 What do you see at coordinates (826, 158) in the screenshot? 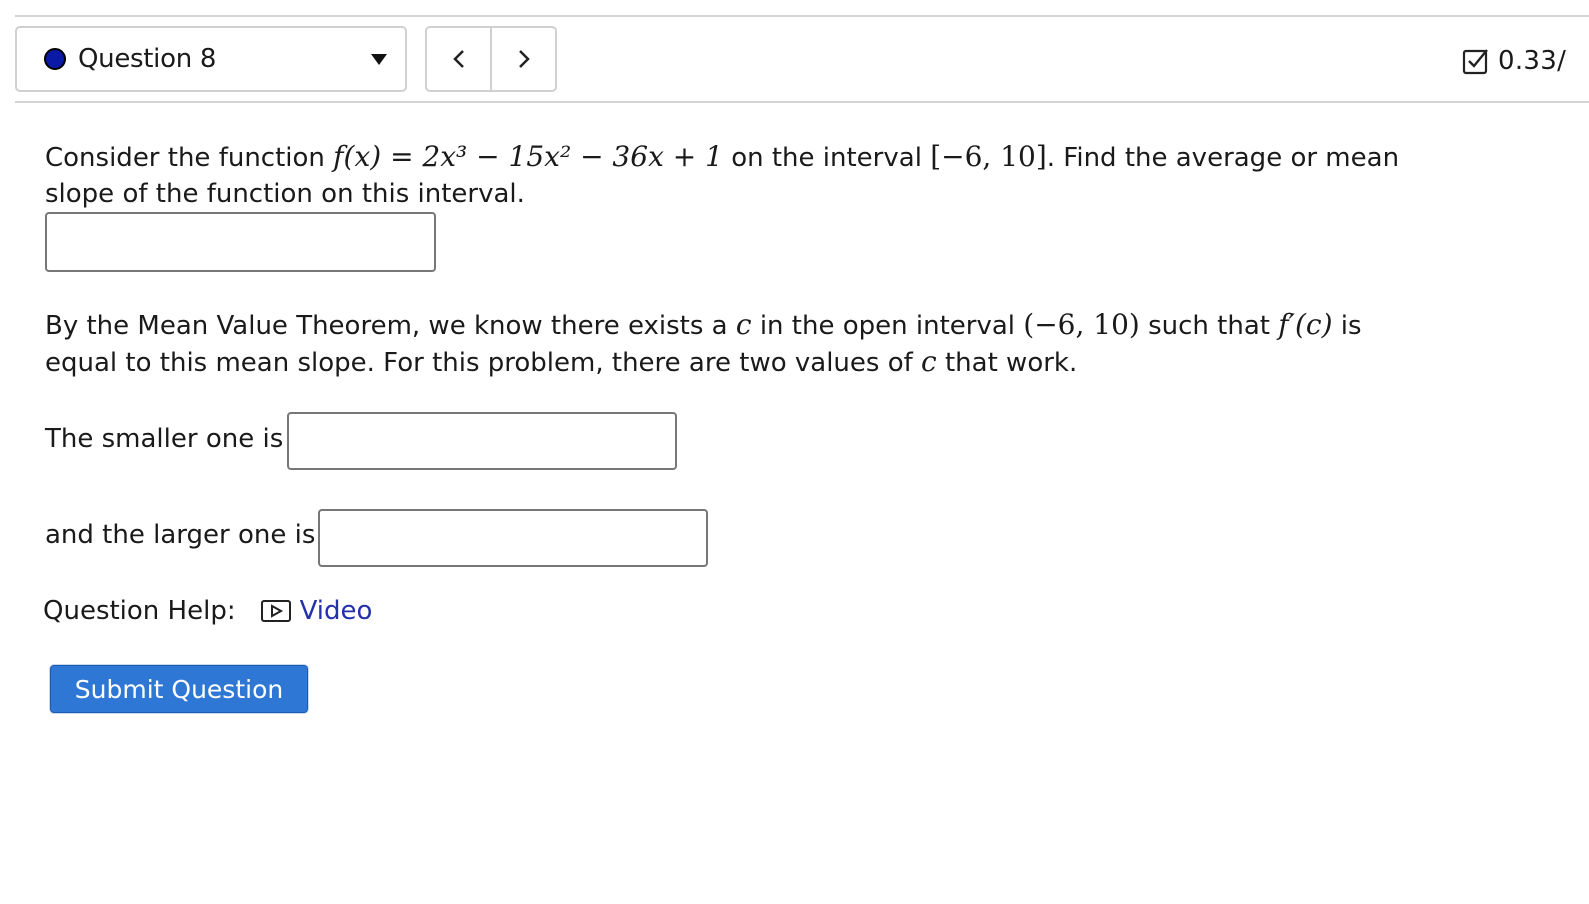
I see `p1-text-mid: on the interval` at bounding box center [826, 158].